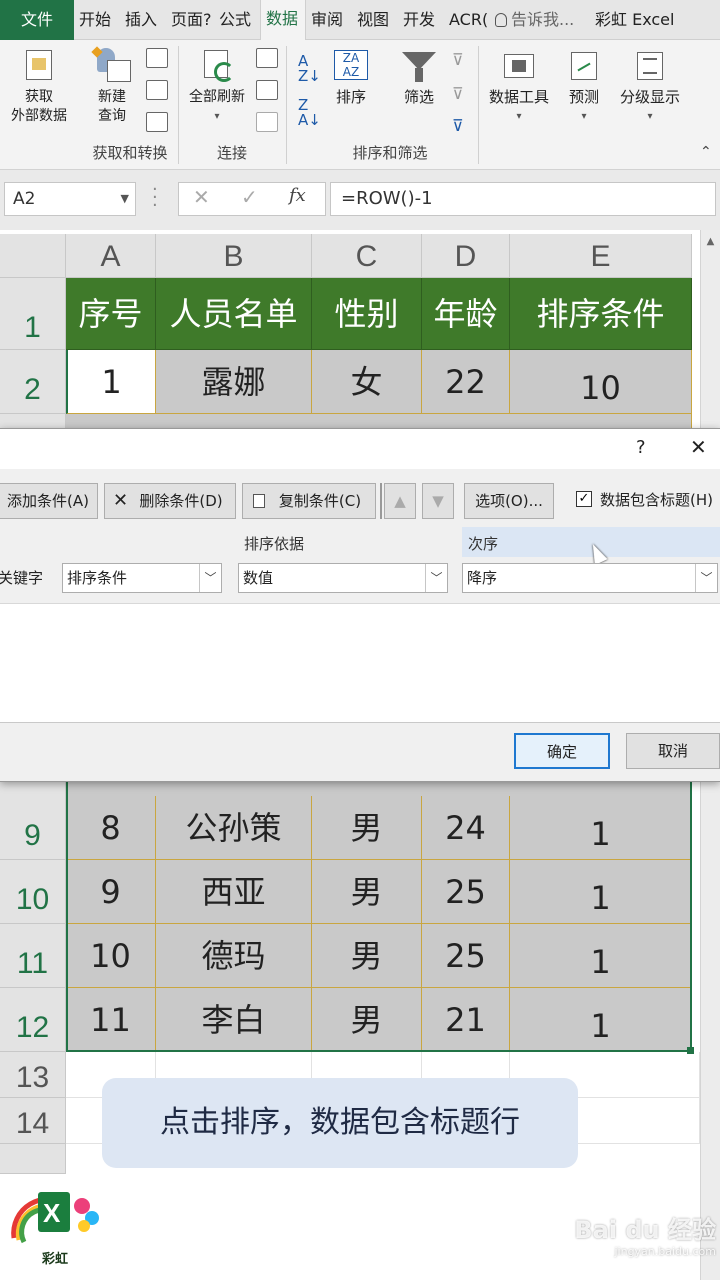 The height and width of the screenshot is (1280, 720). I want to click on move-up-button: ▲, so click(400, 501).